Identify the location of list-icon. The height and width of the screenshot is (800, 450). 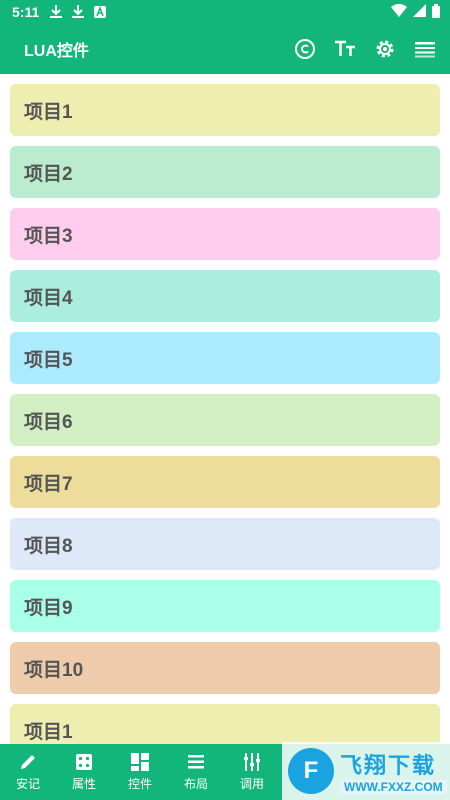
(196, 762).